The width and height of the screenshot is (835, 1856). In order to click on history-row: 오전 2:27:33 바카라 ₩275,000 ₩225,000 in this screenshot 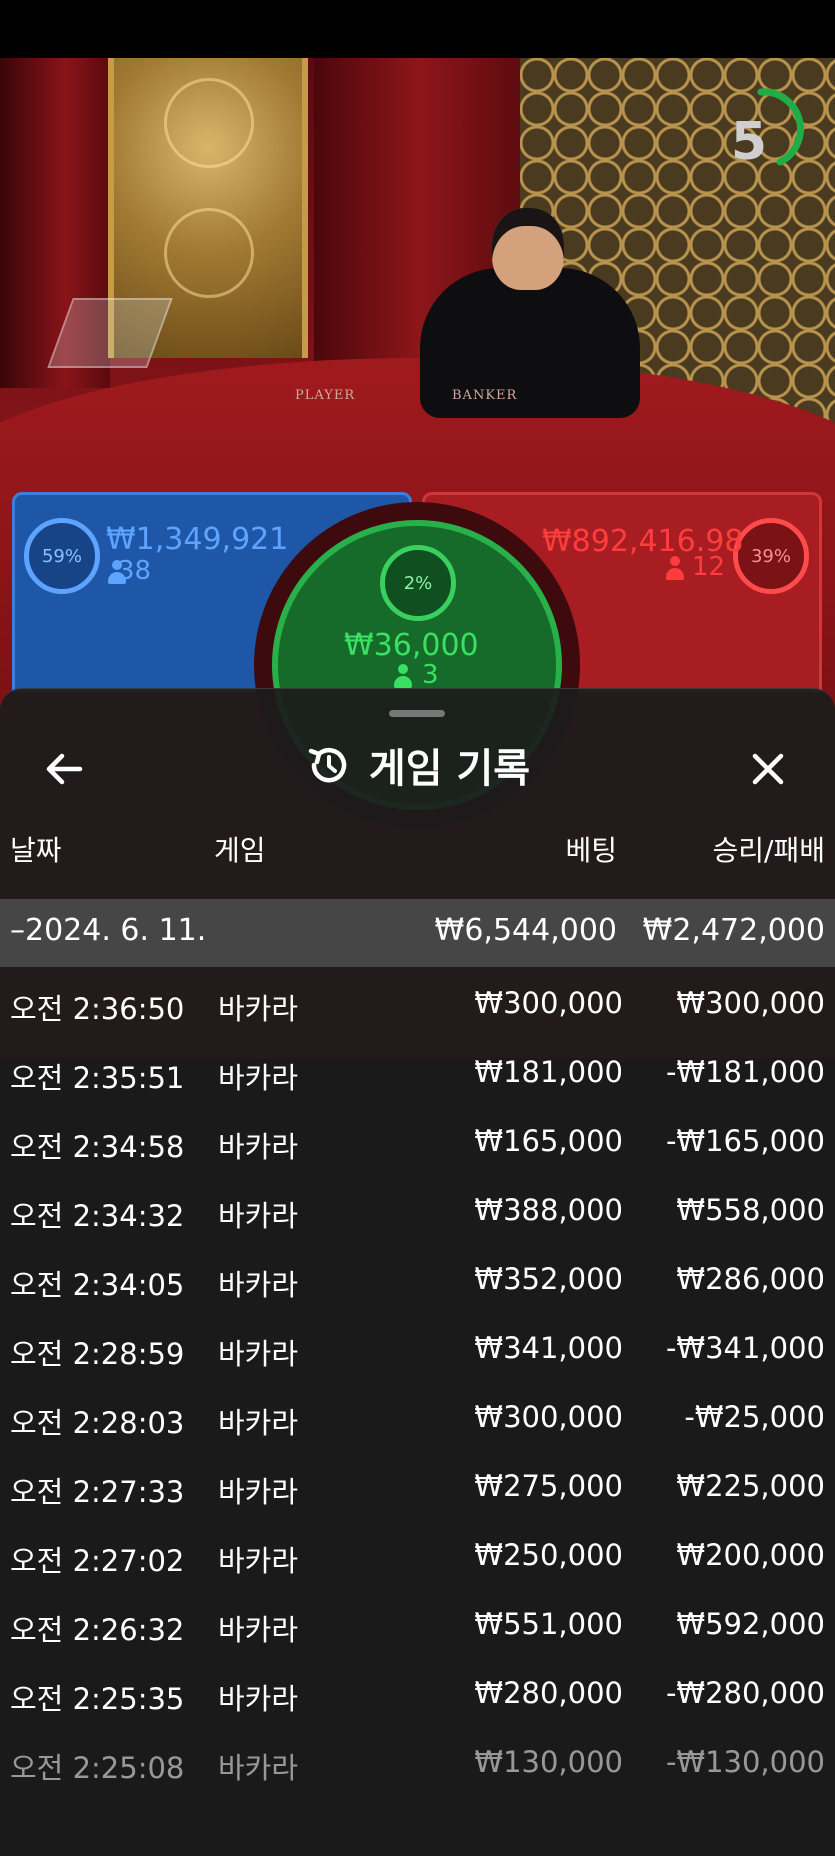, I will do `click(417, 1484)`.